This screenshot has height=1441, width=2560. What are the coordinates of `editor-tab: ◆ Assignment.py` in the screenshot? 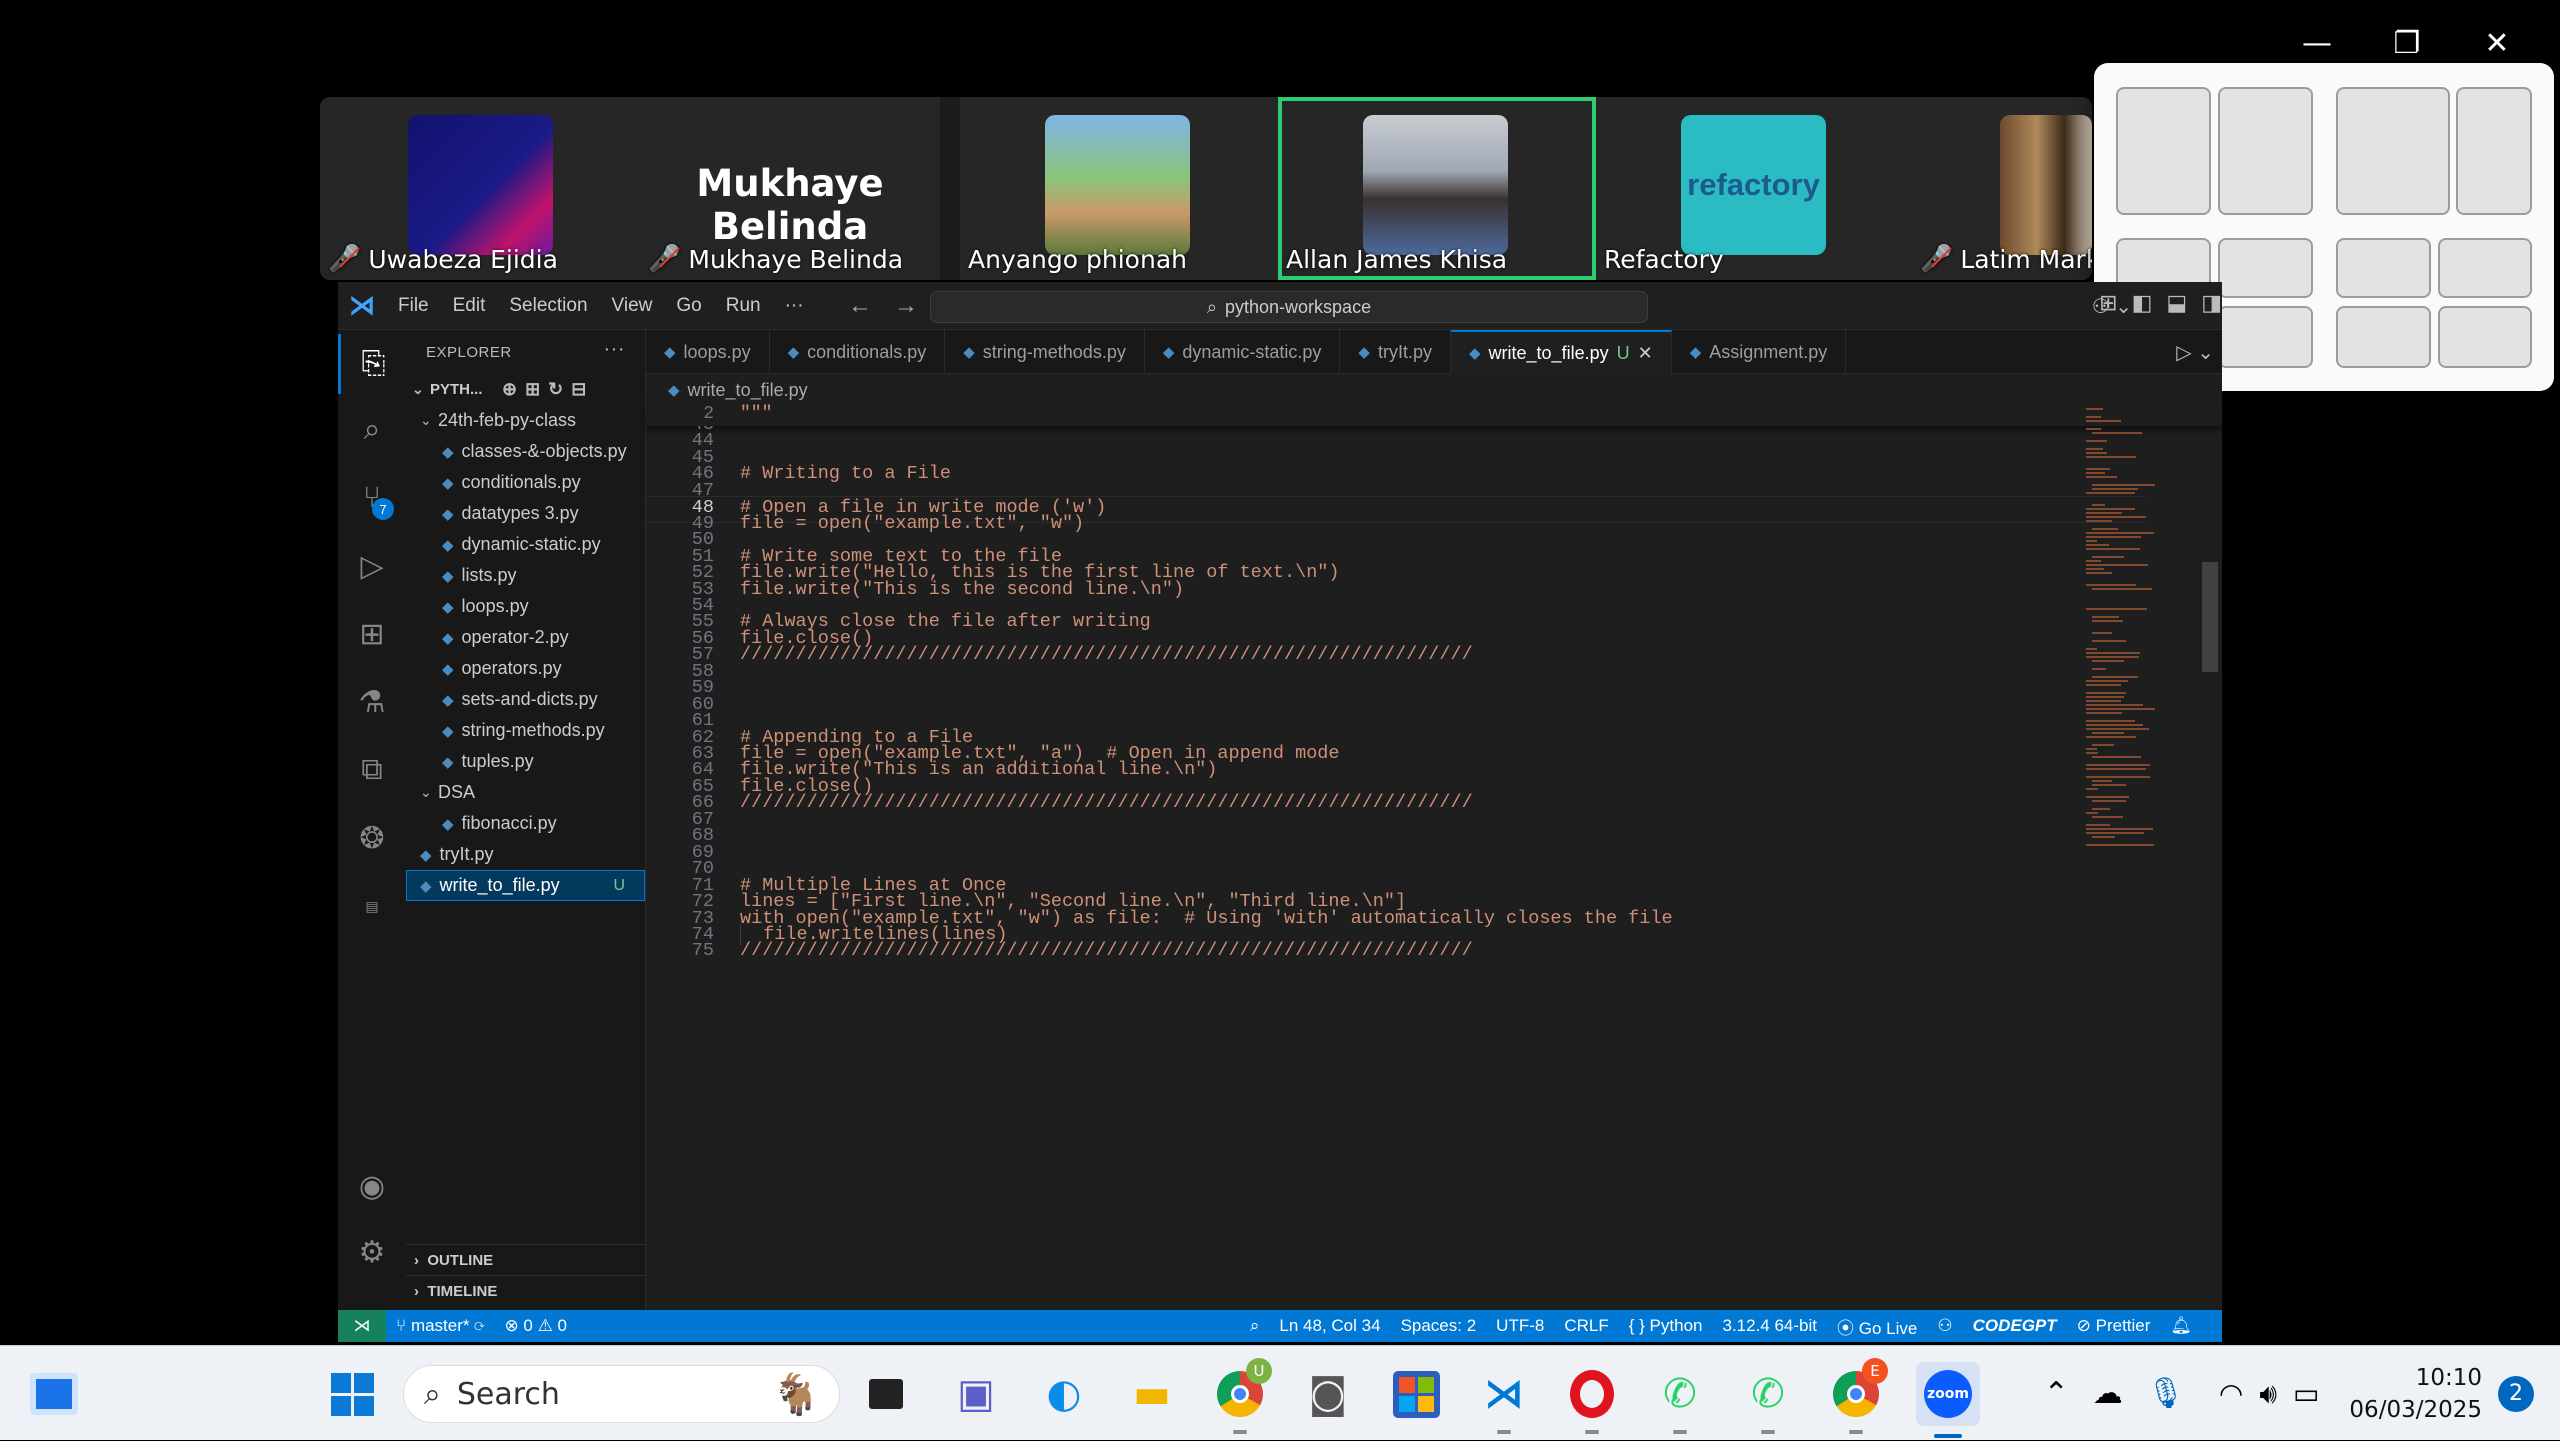 It's located at (1759, 352).